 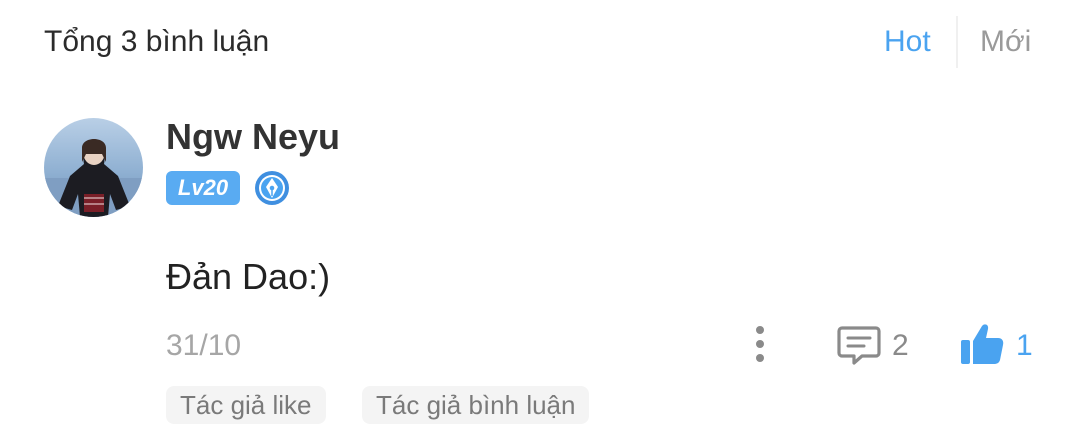 What do you see at coordinates (157, 41) in the screenshot?
I see `total-comments-label: Tổng 3 bình luận` at bounding box center [157, 41].